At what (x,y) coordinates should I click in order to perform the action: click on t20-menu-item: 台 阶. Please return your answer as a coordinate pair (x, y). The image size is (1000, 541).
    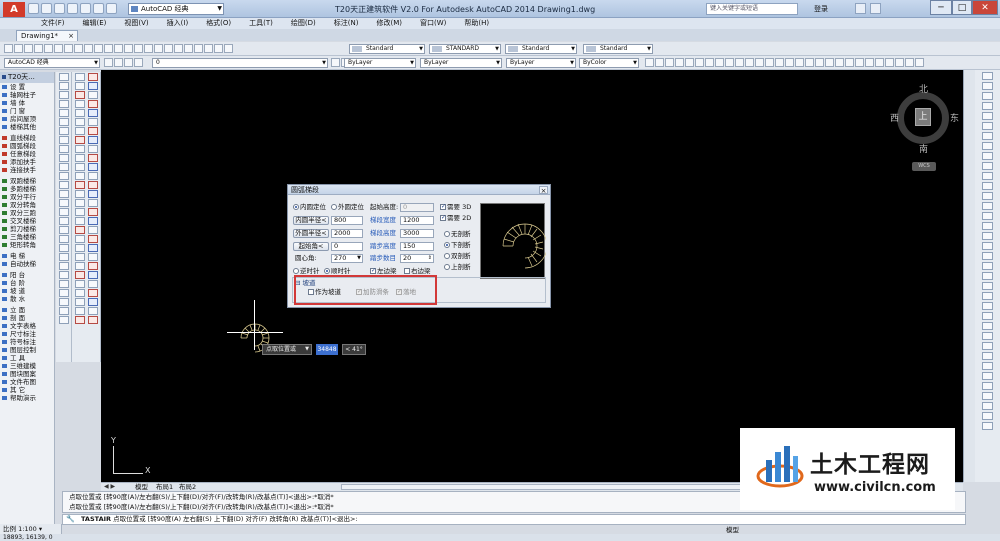
    Looking at the image, I should click on (27, 283).